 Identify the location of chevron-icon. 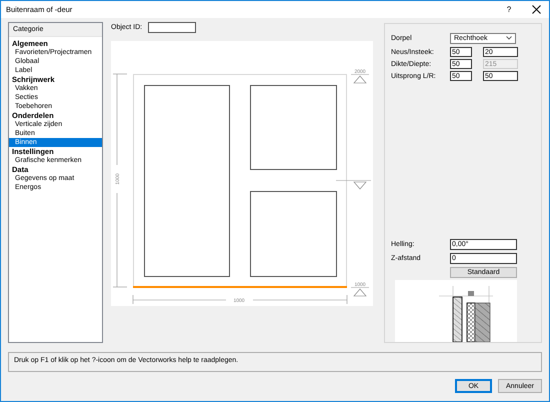
(509, 38).